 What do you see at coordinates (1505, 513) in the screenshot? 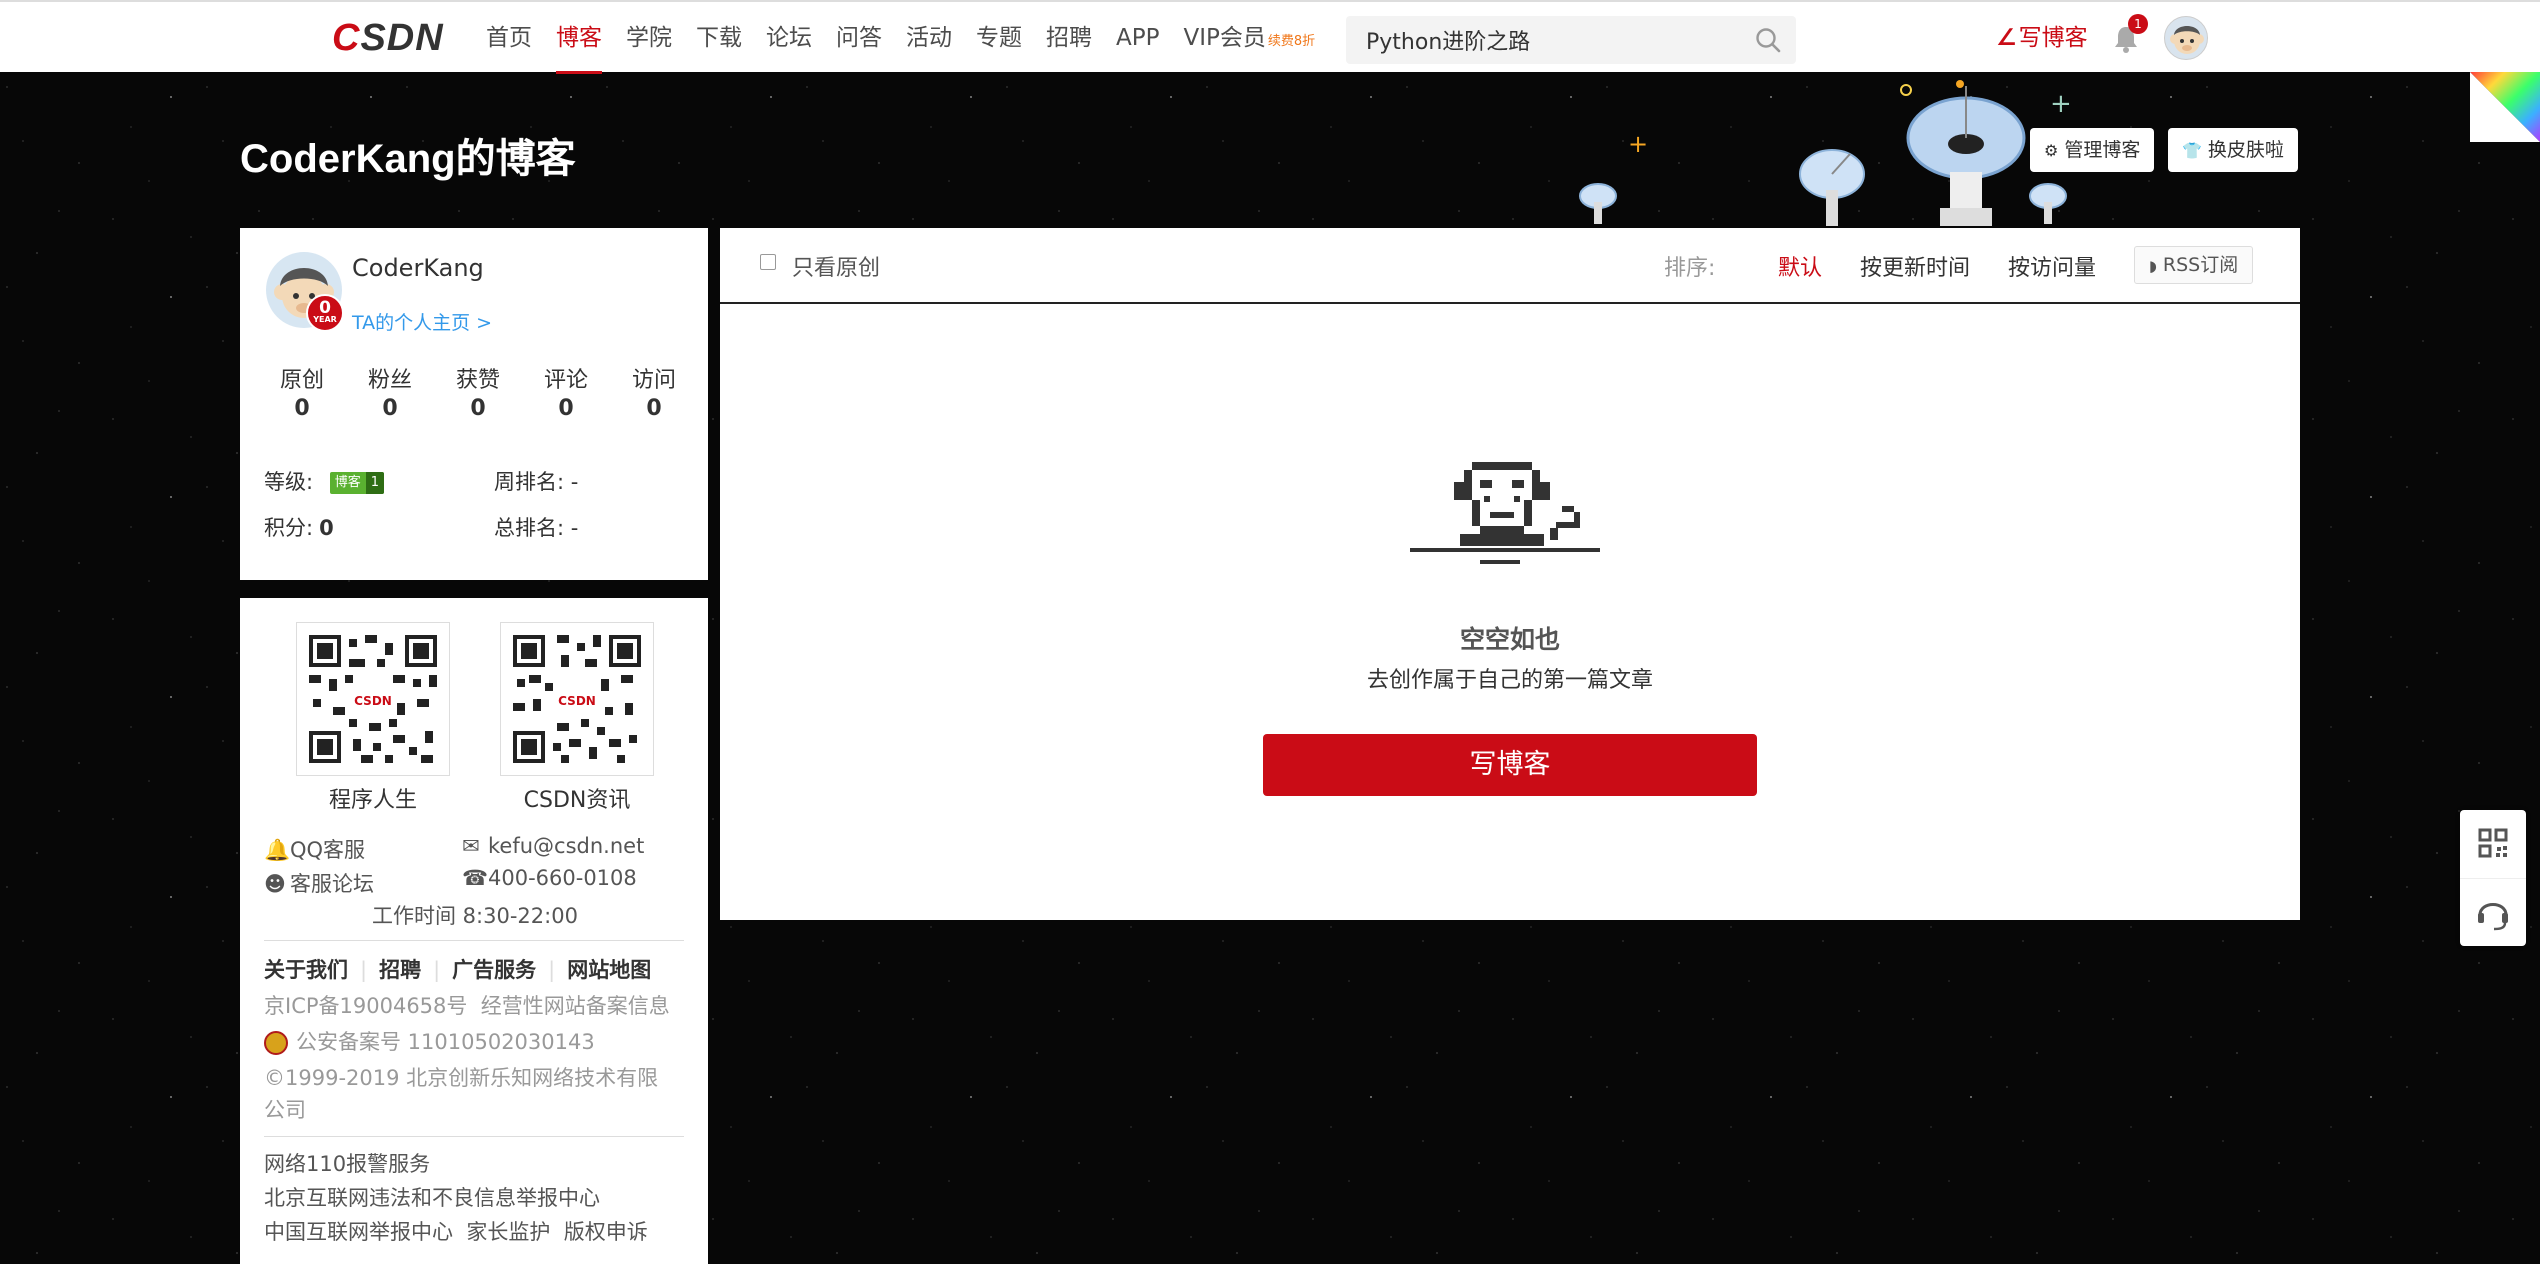
I see `empty-monkey-illustration` at bounding box center [1505, 513].